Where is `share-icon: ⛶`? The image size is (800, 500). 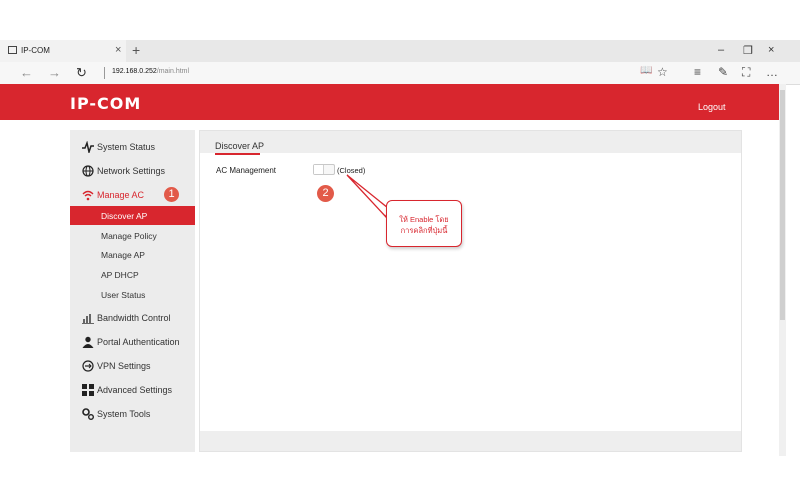 share-icon: ⛶ is located at coordinates (746, 72).